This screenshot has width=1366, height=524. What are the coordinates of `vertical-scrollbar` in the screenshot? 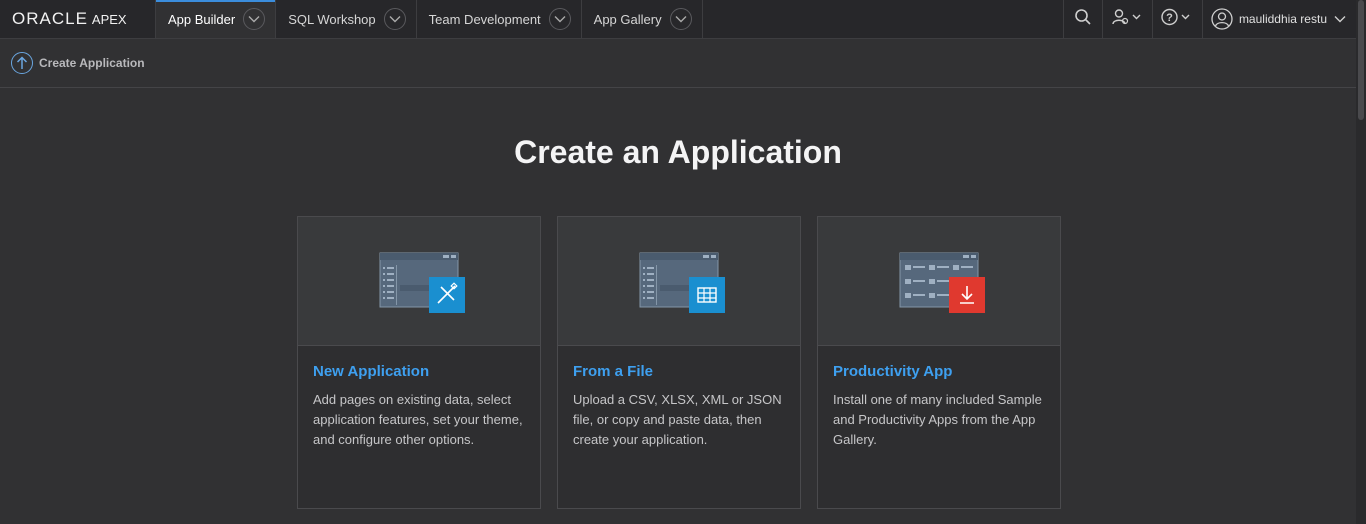 It's located at (1361, 262).